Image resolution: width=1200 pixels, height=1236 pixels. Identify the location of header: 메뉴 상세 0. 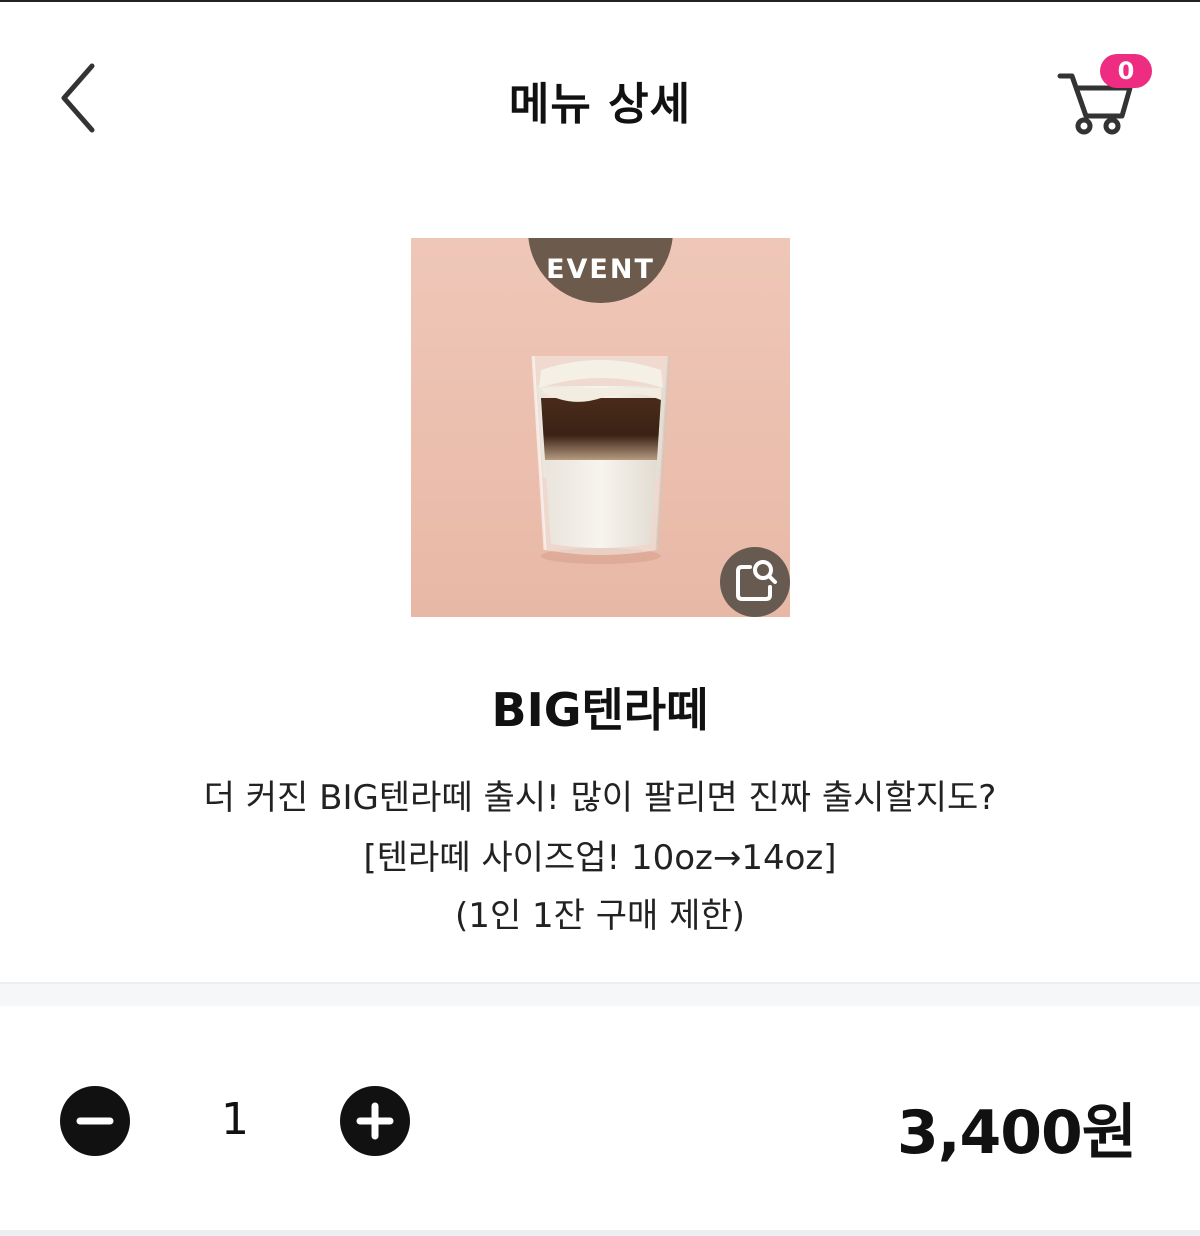
(600, 82).